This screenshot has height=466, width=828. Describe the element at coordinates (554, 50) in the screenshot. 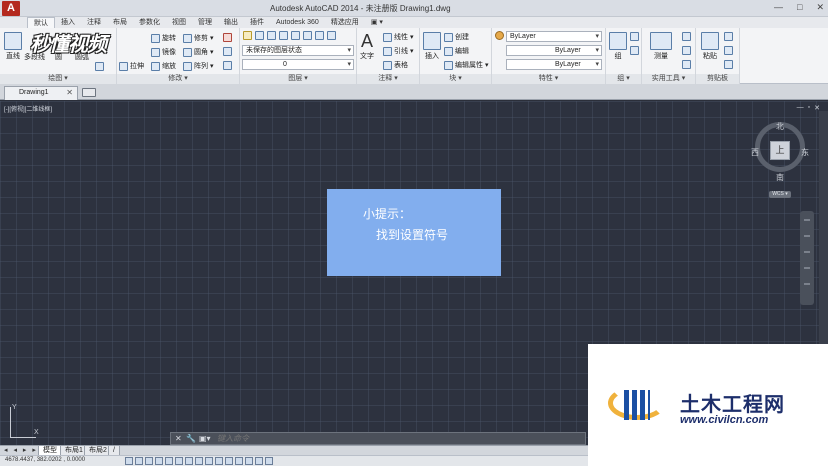

I see `linetype-dropdown: ByLayer` at that location.